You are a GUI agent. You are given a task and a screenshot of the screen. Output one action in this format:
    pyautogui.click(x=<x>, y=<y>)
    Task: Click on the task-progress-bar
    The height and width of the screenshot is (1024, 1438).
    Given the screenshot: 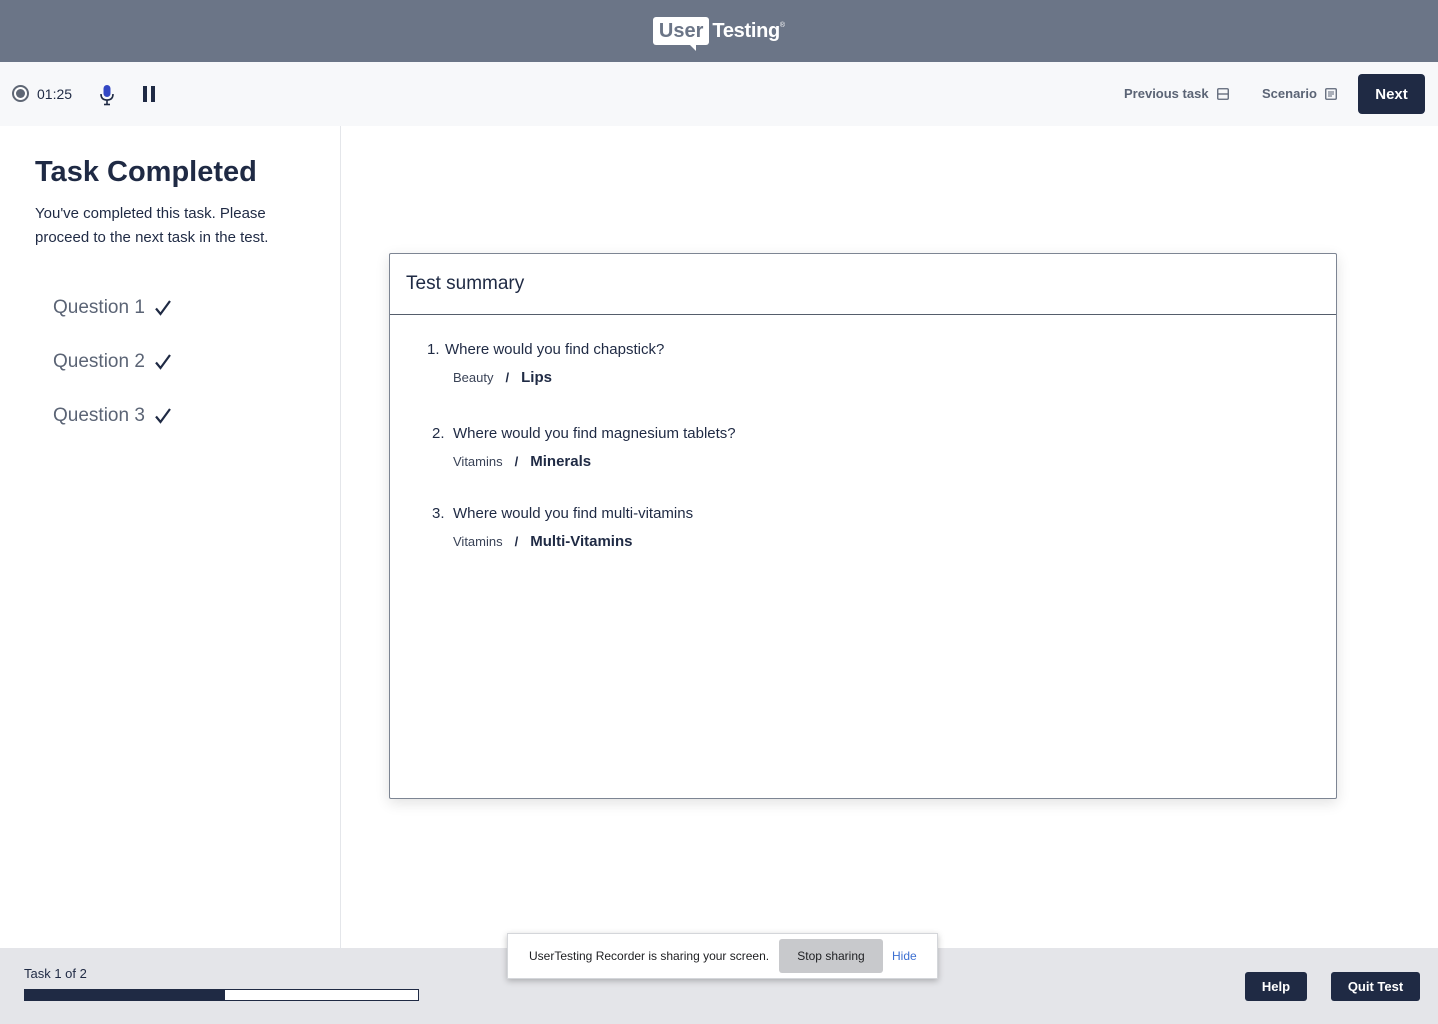 What is the action you would take?
    pyautogui.click(x=221, y=995)
    